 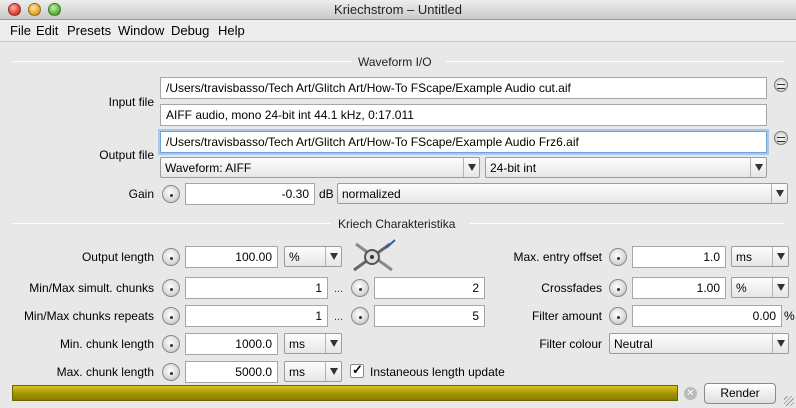 I want to click on title-bar: Kriechstrom – Untitled, so click(x=398, y=10).